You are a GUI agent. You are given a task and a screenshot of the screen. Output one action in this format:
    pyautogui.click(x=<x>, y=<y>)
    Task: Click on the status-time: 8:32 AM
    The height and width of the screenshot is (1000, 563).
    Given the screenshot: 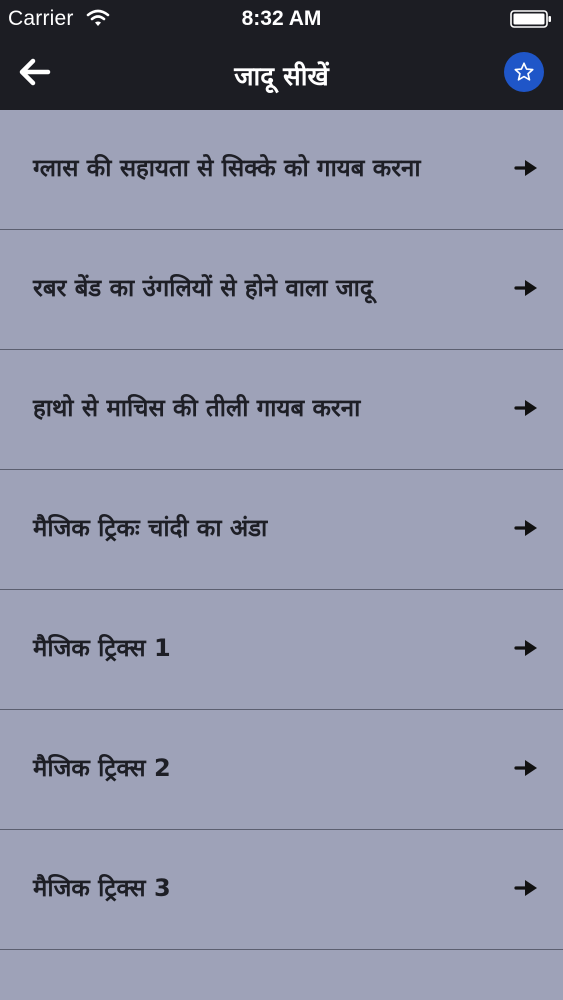 What is the action you would take?
    pyautogui.click(x=281, y=18)
    